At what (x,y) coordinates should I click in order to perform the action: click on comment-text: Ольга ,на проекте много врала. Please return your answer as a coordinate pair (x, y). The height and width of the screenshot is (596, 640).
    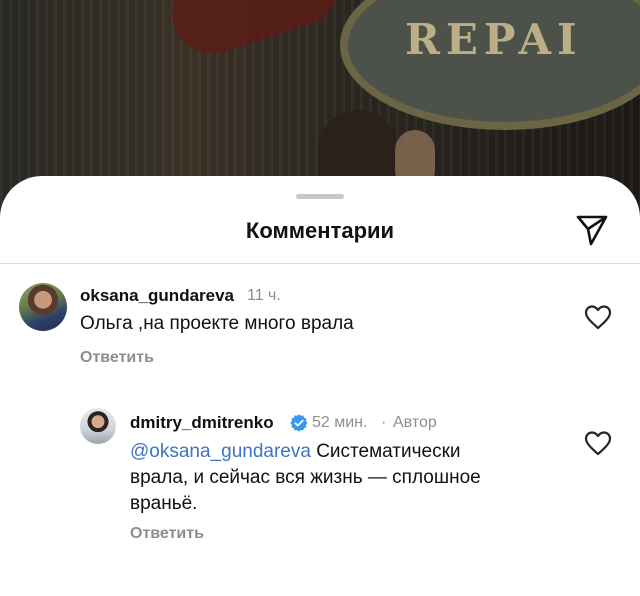
    Looking at the image, I should click on (217, 323).